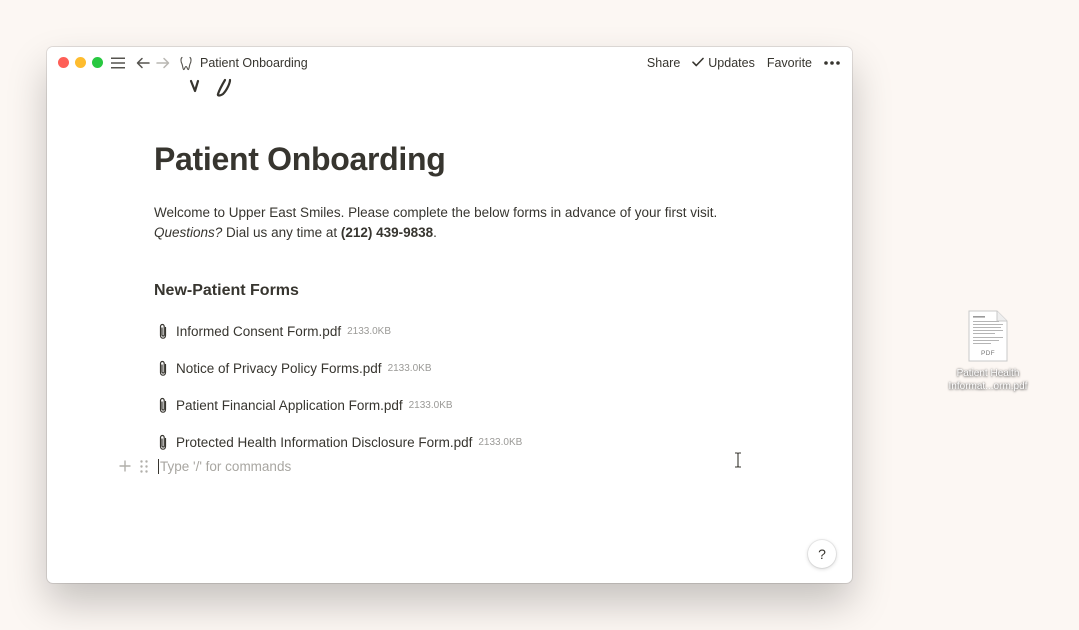 The height and width of the screenshot is (630, 1079). Describe the element at coordinates (97, 62) in the screenshot. I see `zoom-window-button` at that location.